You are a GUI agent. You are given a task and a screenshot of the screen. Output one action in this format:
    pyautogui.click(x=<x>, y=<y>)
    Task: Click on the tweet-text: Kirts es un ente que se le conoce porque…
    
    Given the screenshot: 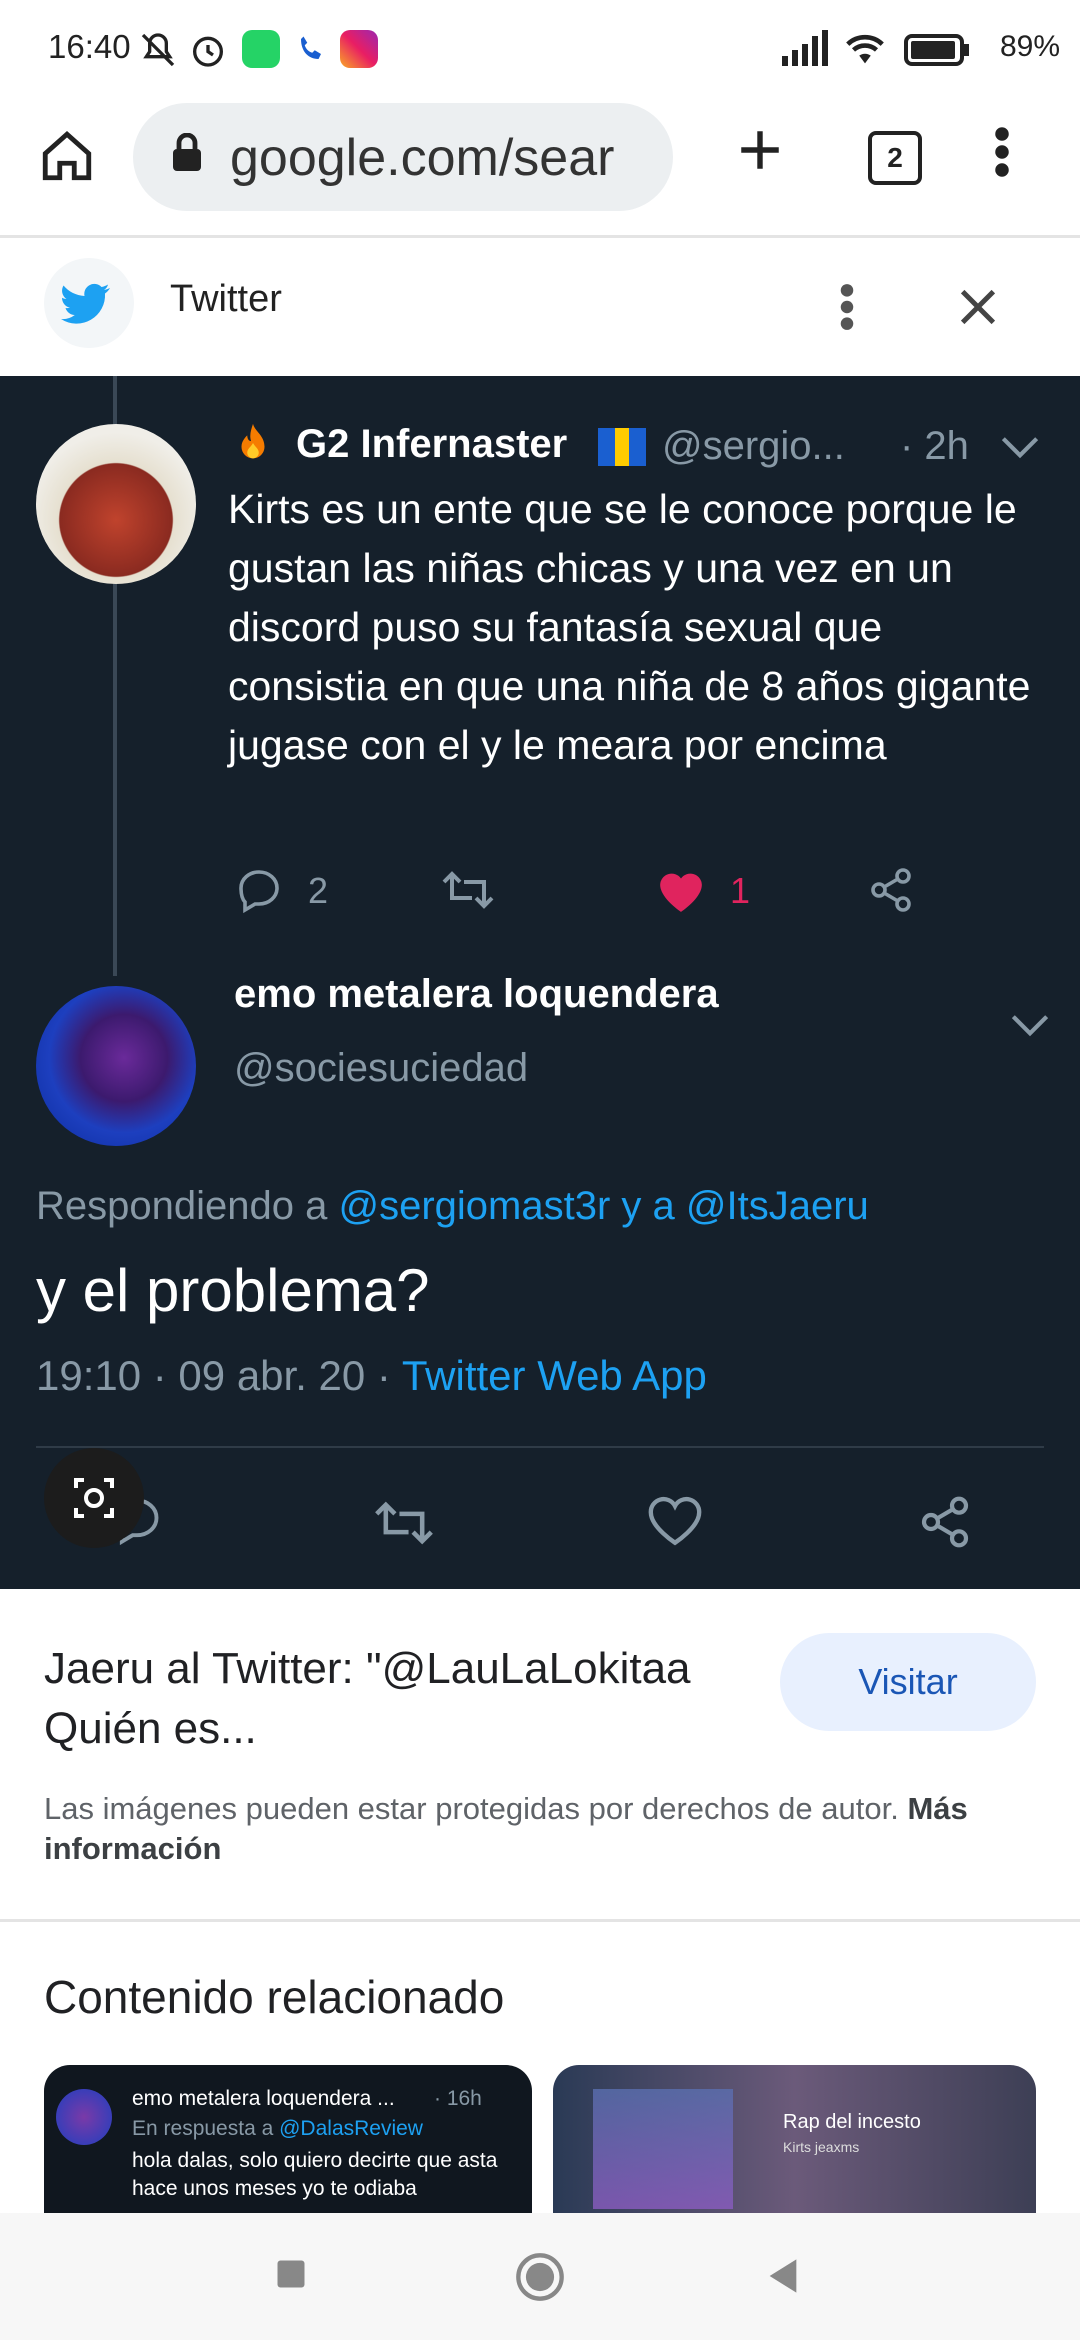 What is the action you would take?
    pyautogui.click(x=629, y=627)
    